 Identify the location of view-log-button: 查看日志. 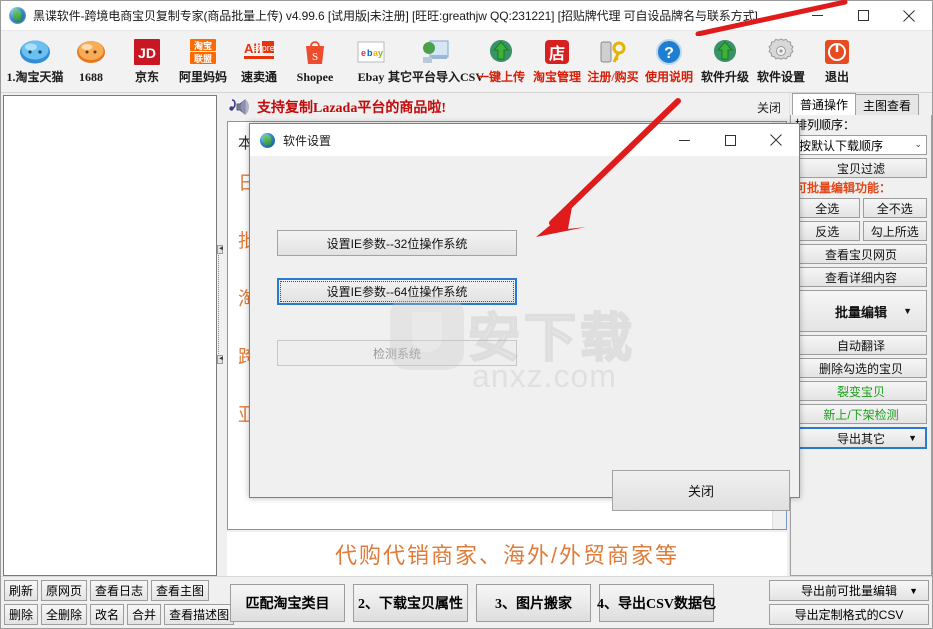
(119, 590).